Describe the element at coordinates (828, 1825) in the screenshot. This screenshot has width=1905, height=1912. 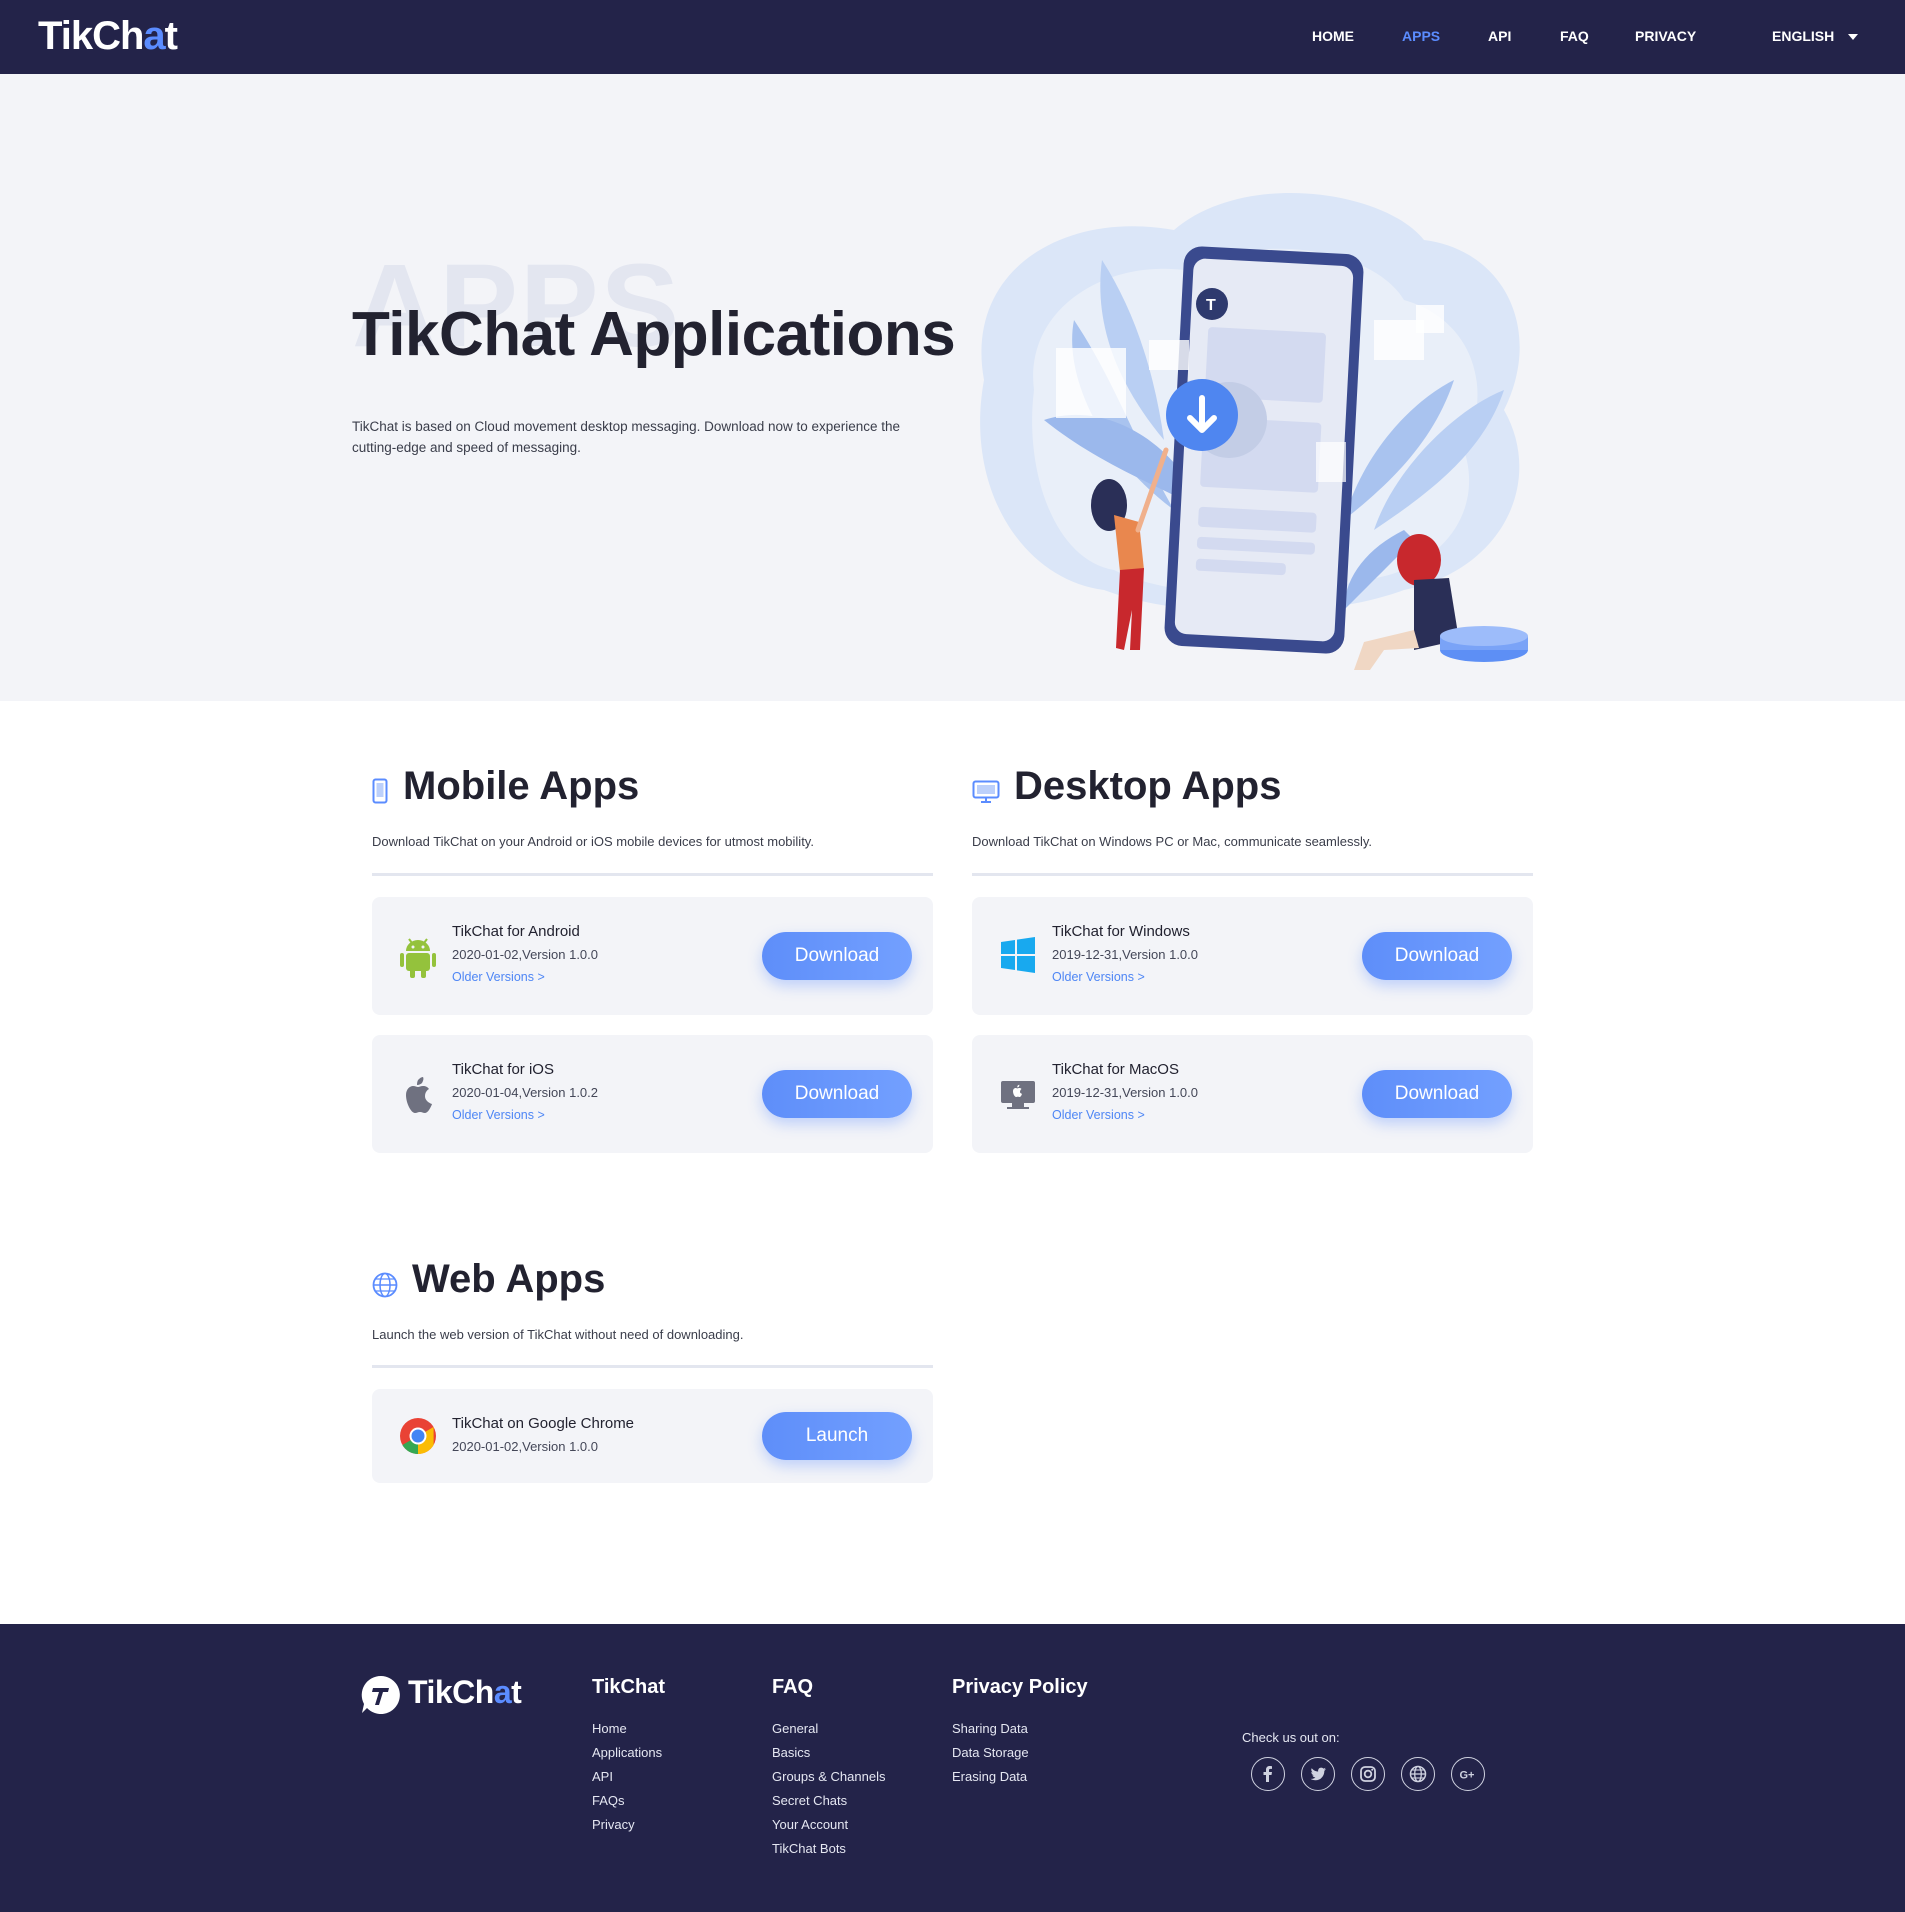
I see `footer-link-your-account: Your Account` at that location.